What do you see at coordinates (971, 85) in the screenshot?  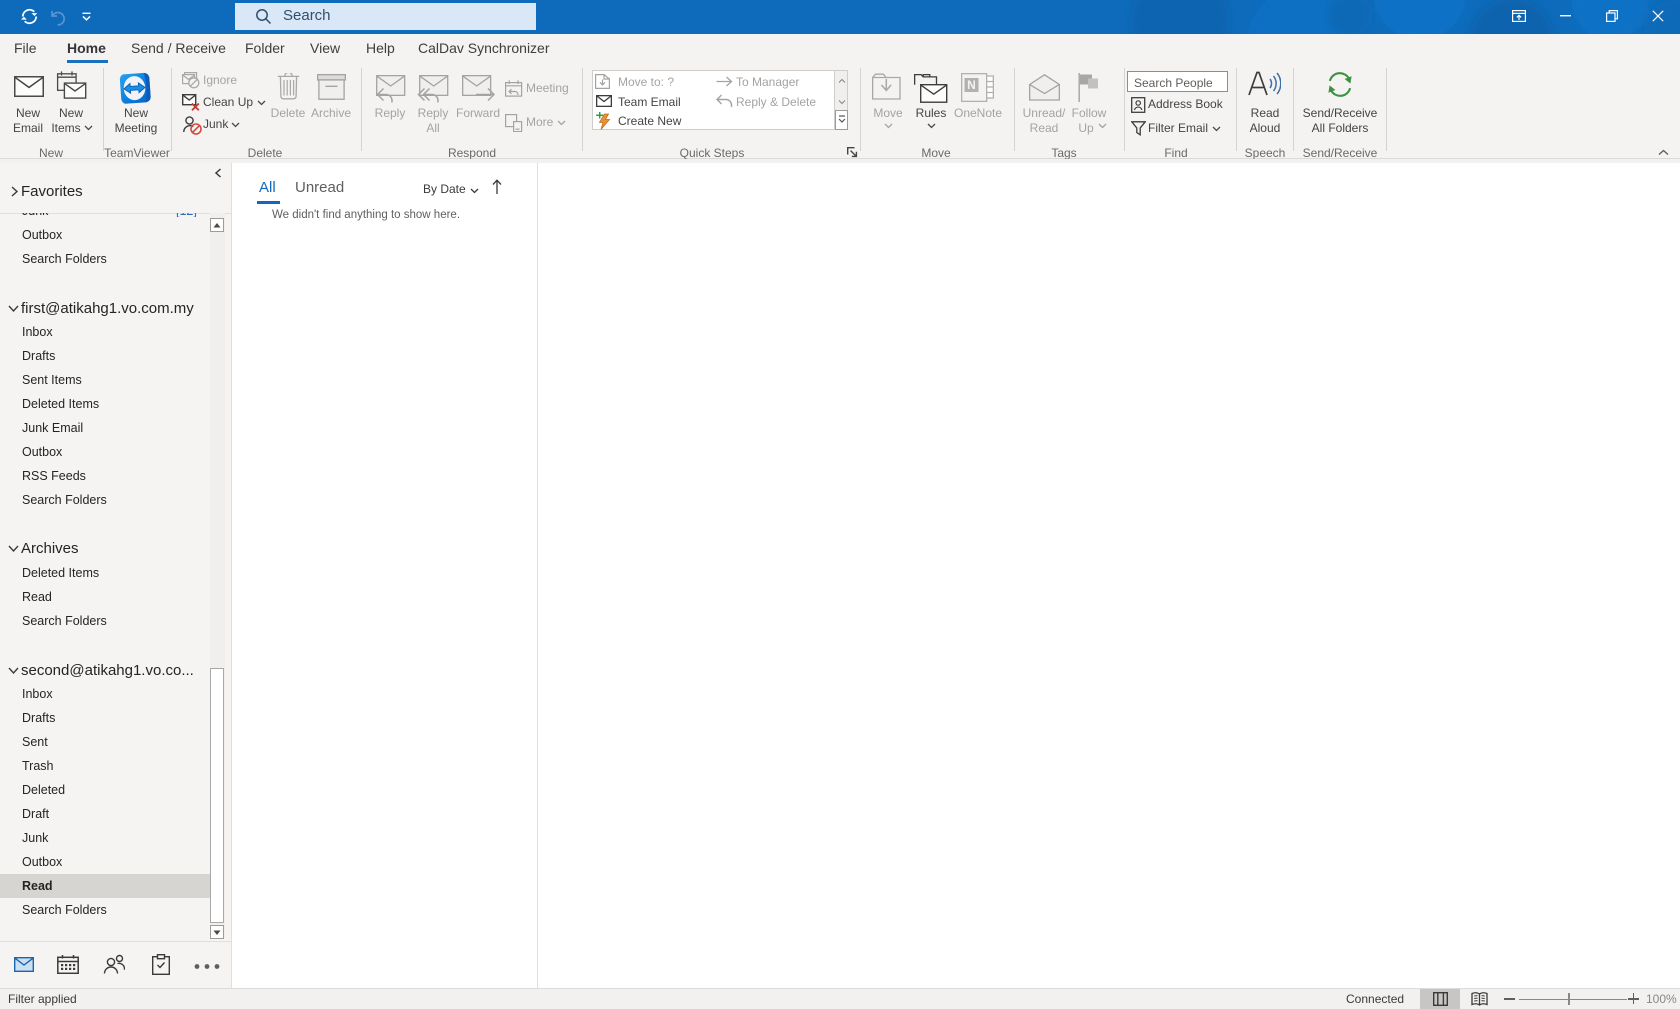 I see `svg-text: N` at bounding box center [971, 85].